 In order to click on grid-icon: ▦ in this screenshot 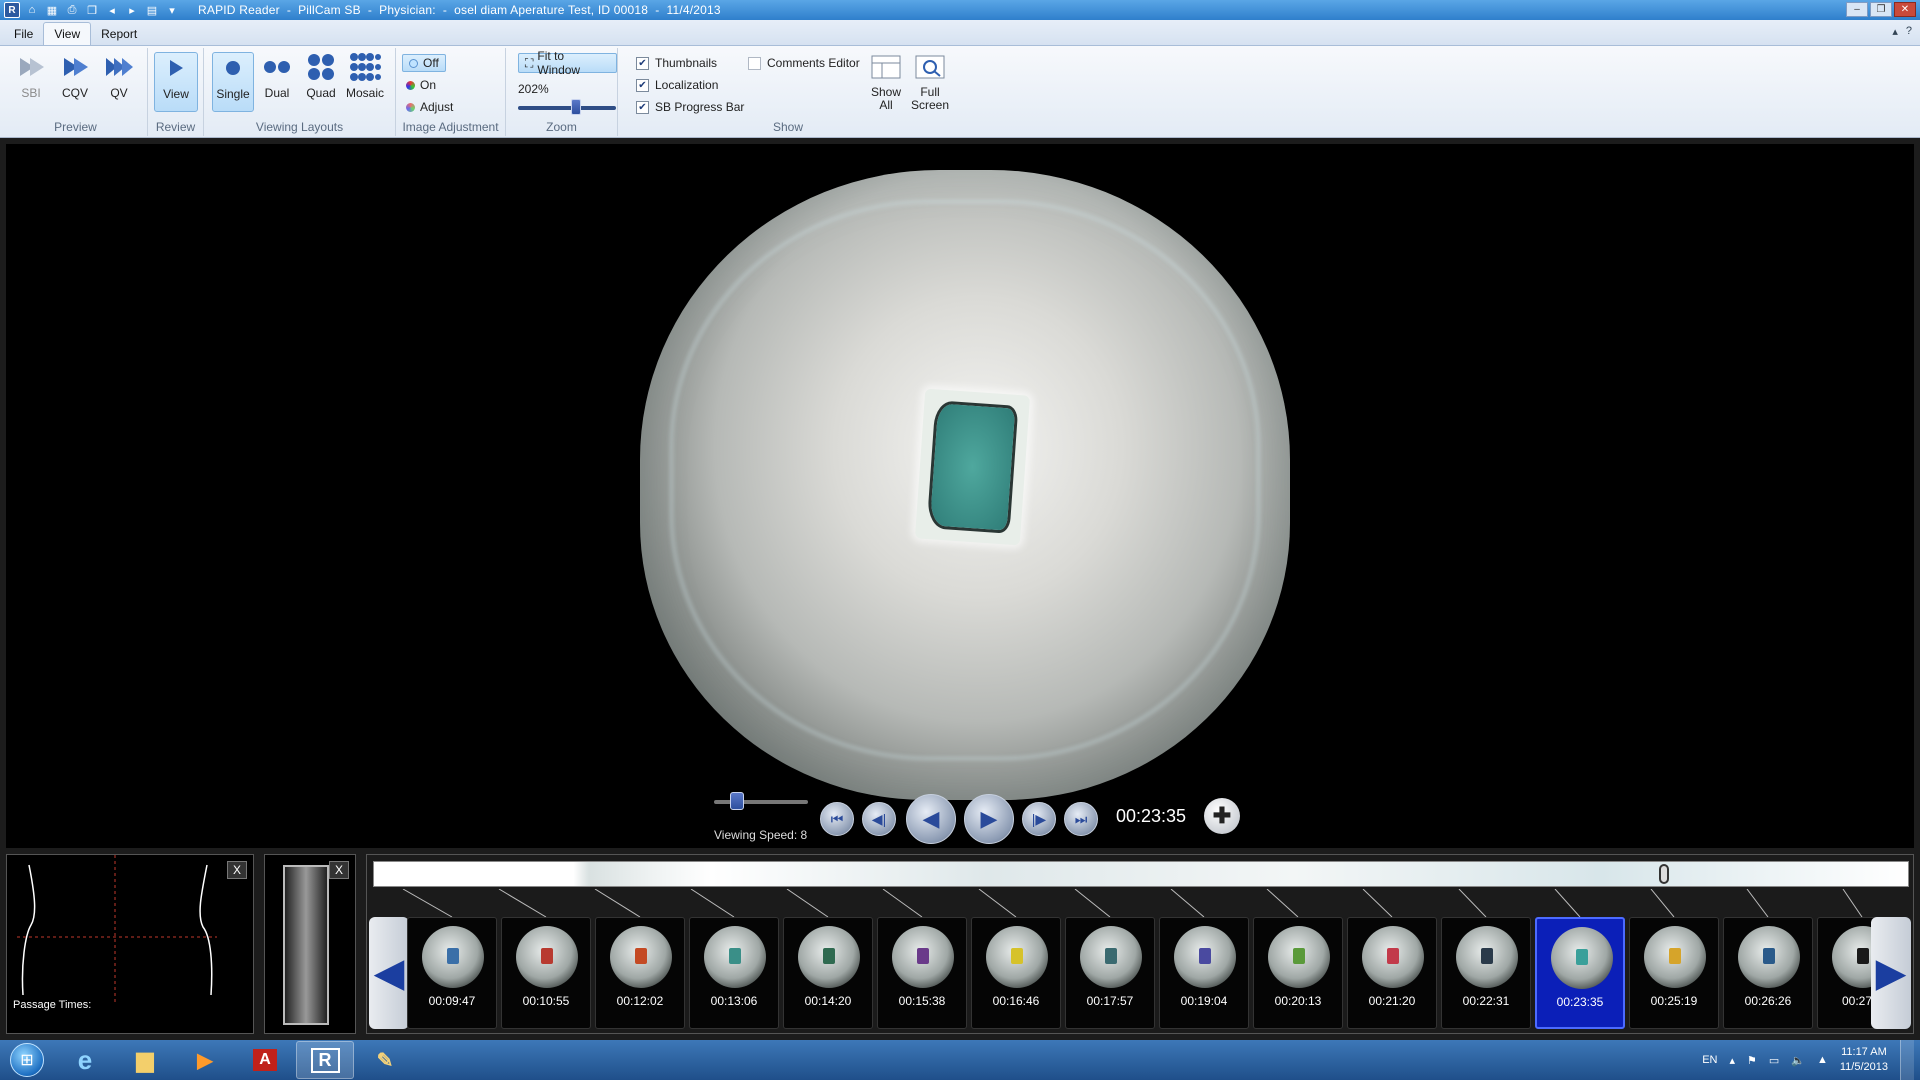, I will do `click(52, 10)`.